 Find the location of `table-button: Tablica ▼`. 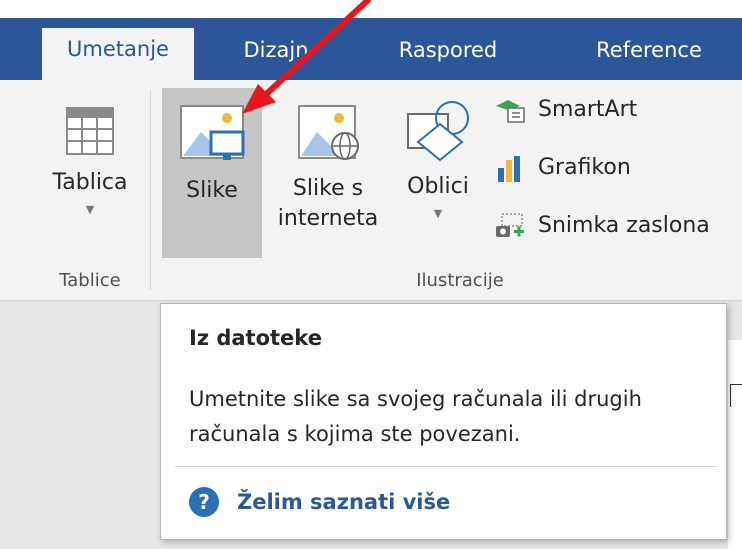

table-button: Tablica ▼ is located at coordinates (90, 174).